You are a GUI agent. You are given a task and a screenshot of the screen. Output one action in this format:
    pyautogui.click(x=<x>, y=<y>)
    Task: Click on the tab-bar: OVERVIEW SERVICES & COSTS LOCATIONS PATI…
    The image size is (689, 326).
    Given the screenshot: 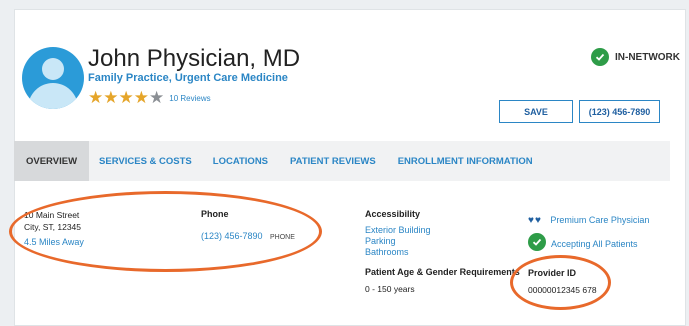 What is the action you would take?
    pyautogui.click(x=342, y=161)
    